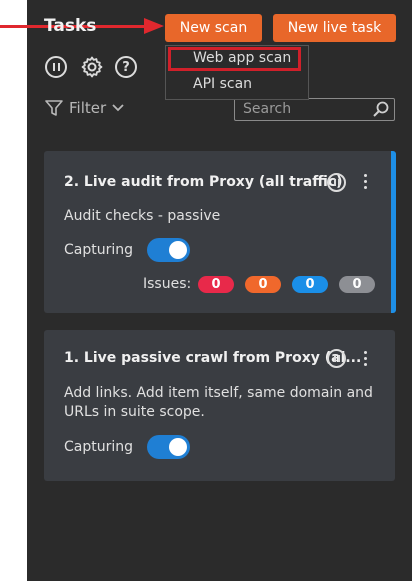  I want to click on pause-all-icon, so click(56, 67).